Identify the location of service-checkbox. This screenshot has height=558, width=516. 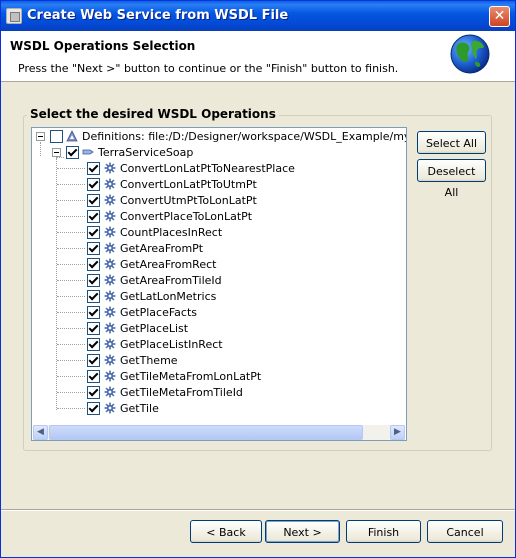
(72, 152).